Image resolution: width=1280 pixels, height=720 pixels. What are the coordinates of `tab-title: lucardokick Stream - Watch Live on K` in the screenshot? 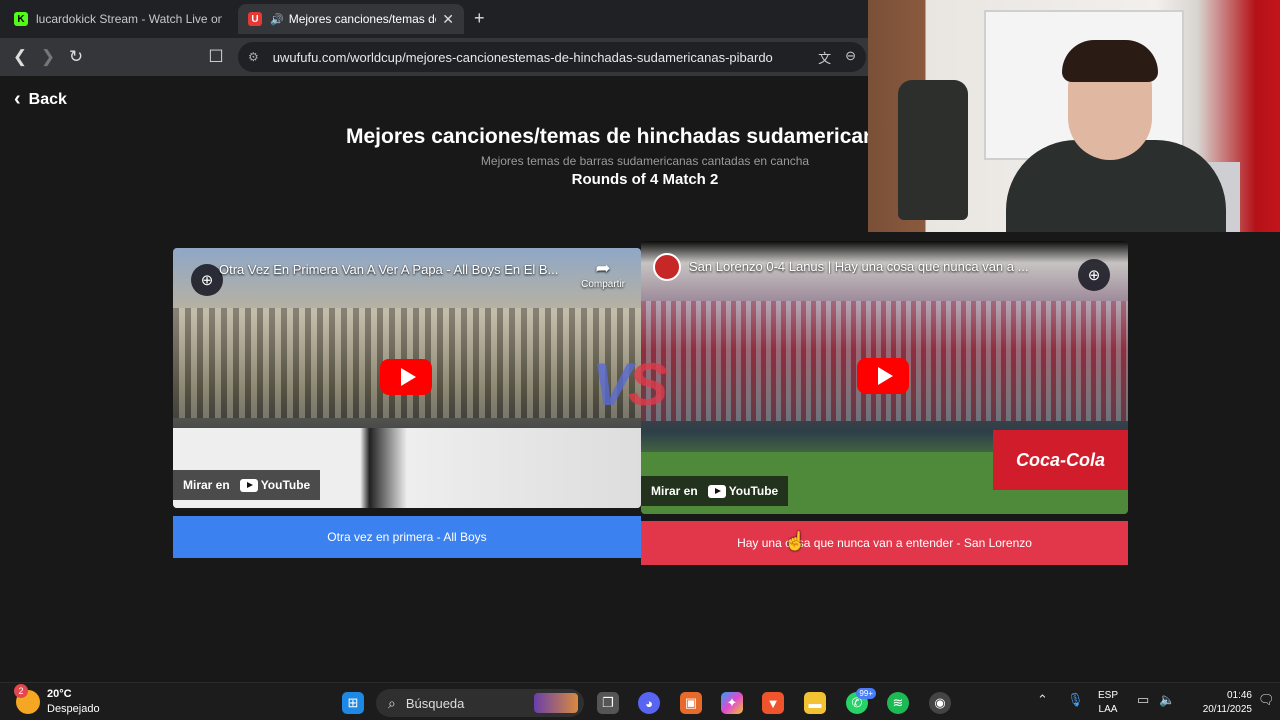 It's located at (129, 19).